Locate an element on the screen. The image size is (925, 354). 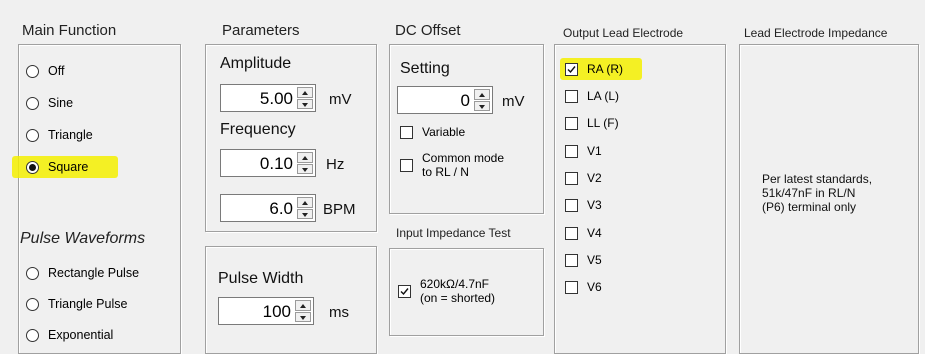
lead-impedance-note-line1: Per latest standards, is located at coordinates (817, 179).